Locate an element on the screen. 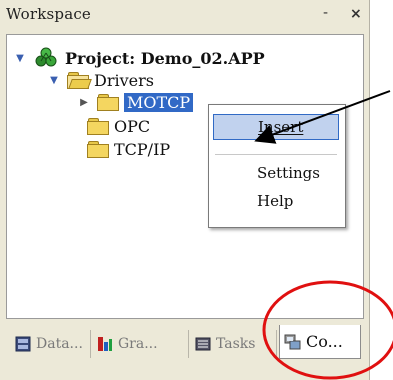 The width and height of the screenshot is (393, 380). menu-item-settings: Settings is located at coordinates (276, 173).